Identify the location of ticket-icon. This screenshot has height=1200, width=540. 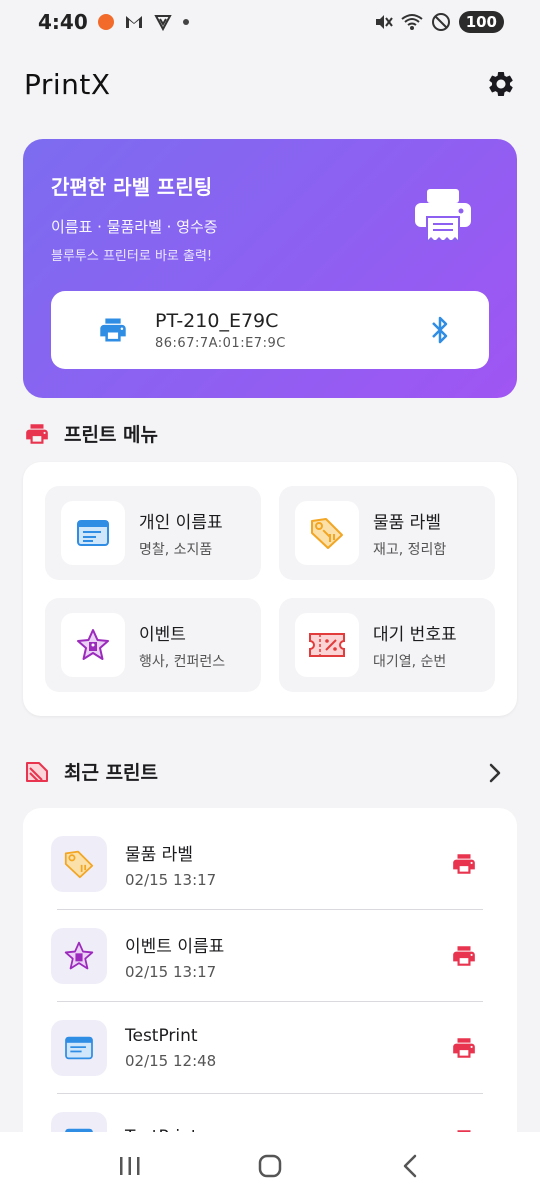
(327, 645).